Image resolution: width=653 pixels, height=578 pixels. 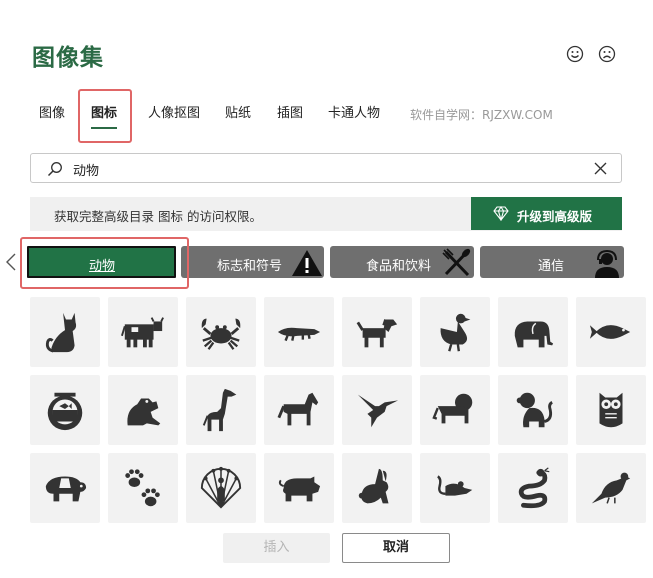 I want to click on icon-tile-dog, so click(x=377, y=332).